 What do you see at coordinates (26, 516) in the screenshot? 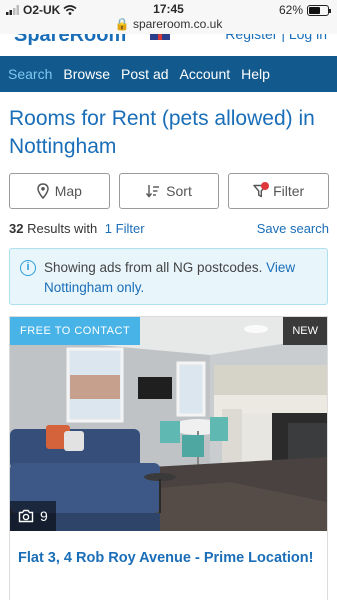
I see `camera-icon` at bounding box center [26, 516].